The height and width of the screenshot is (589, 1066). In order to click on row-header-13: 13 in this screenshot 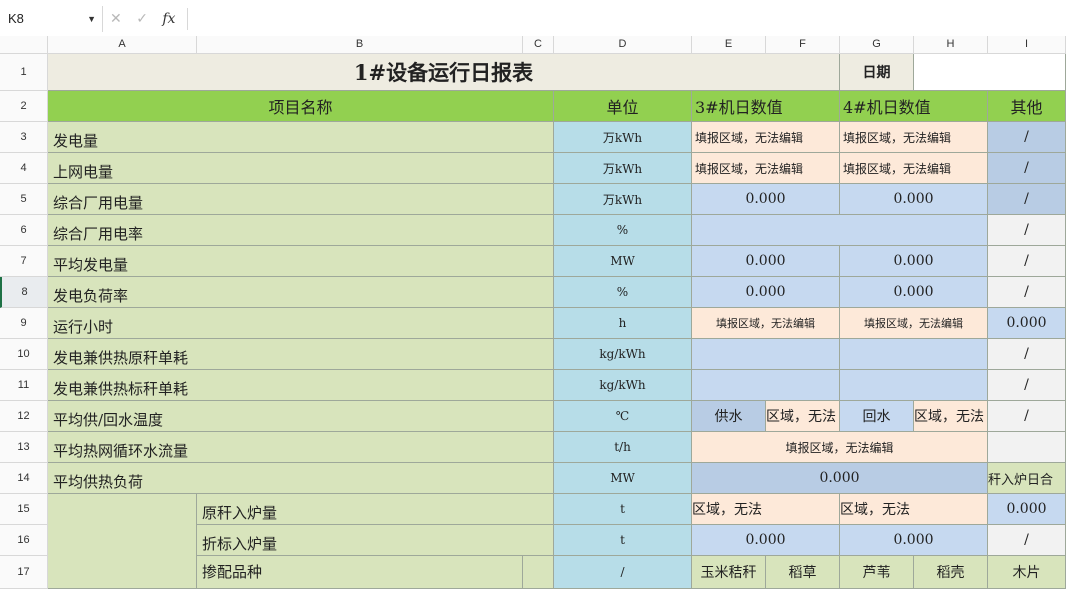, I will do `click(24, 447)`.